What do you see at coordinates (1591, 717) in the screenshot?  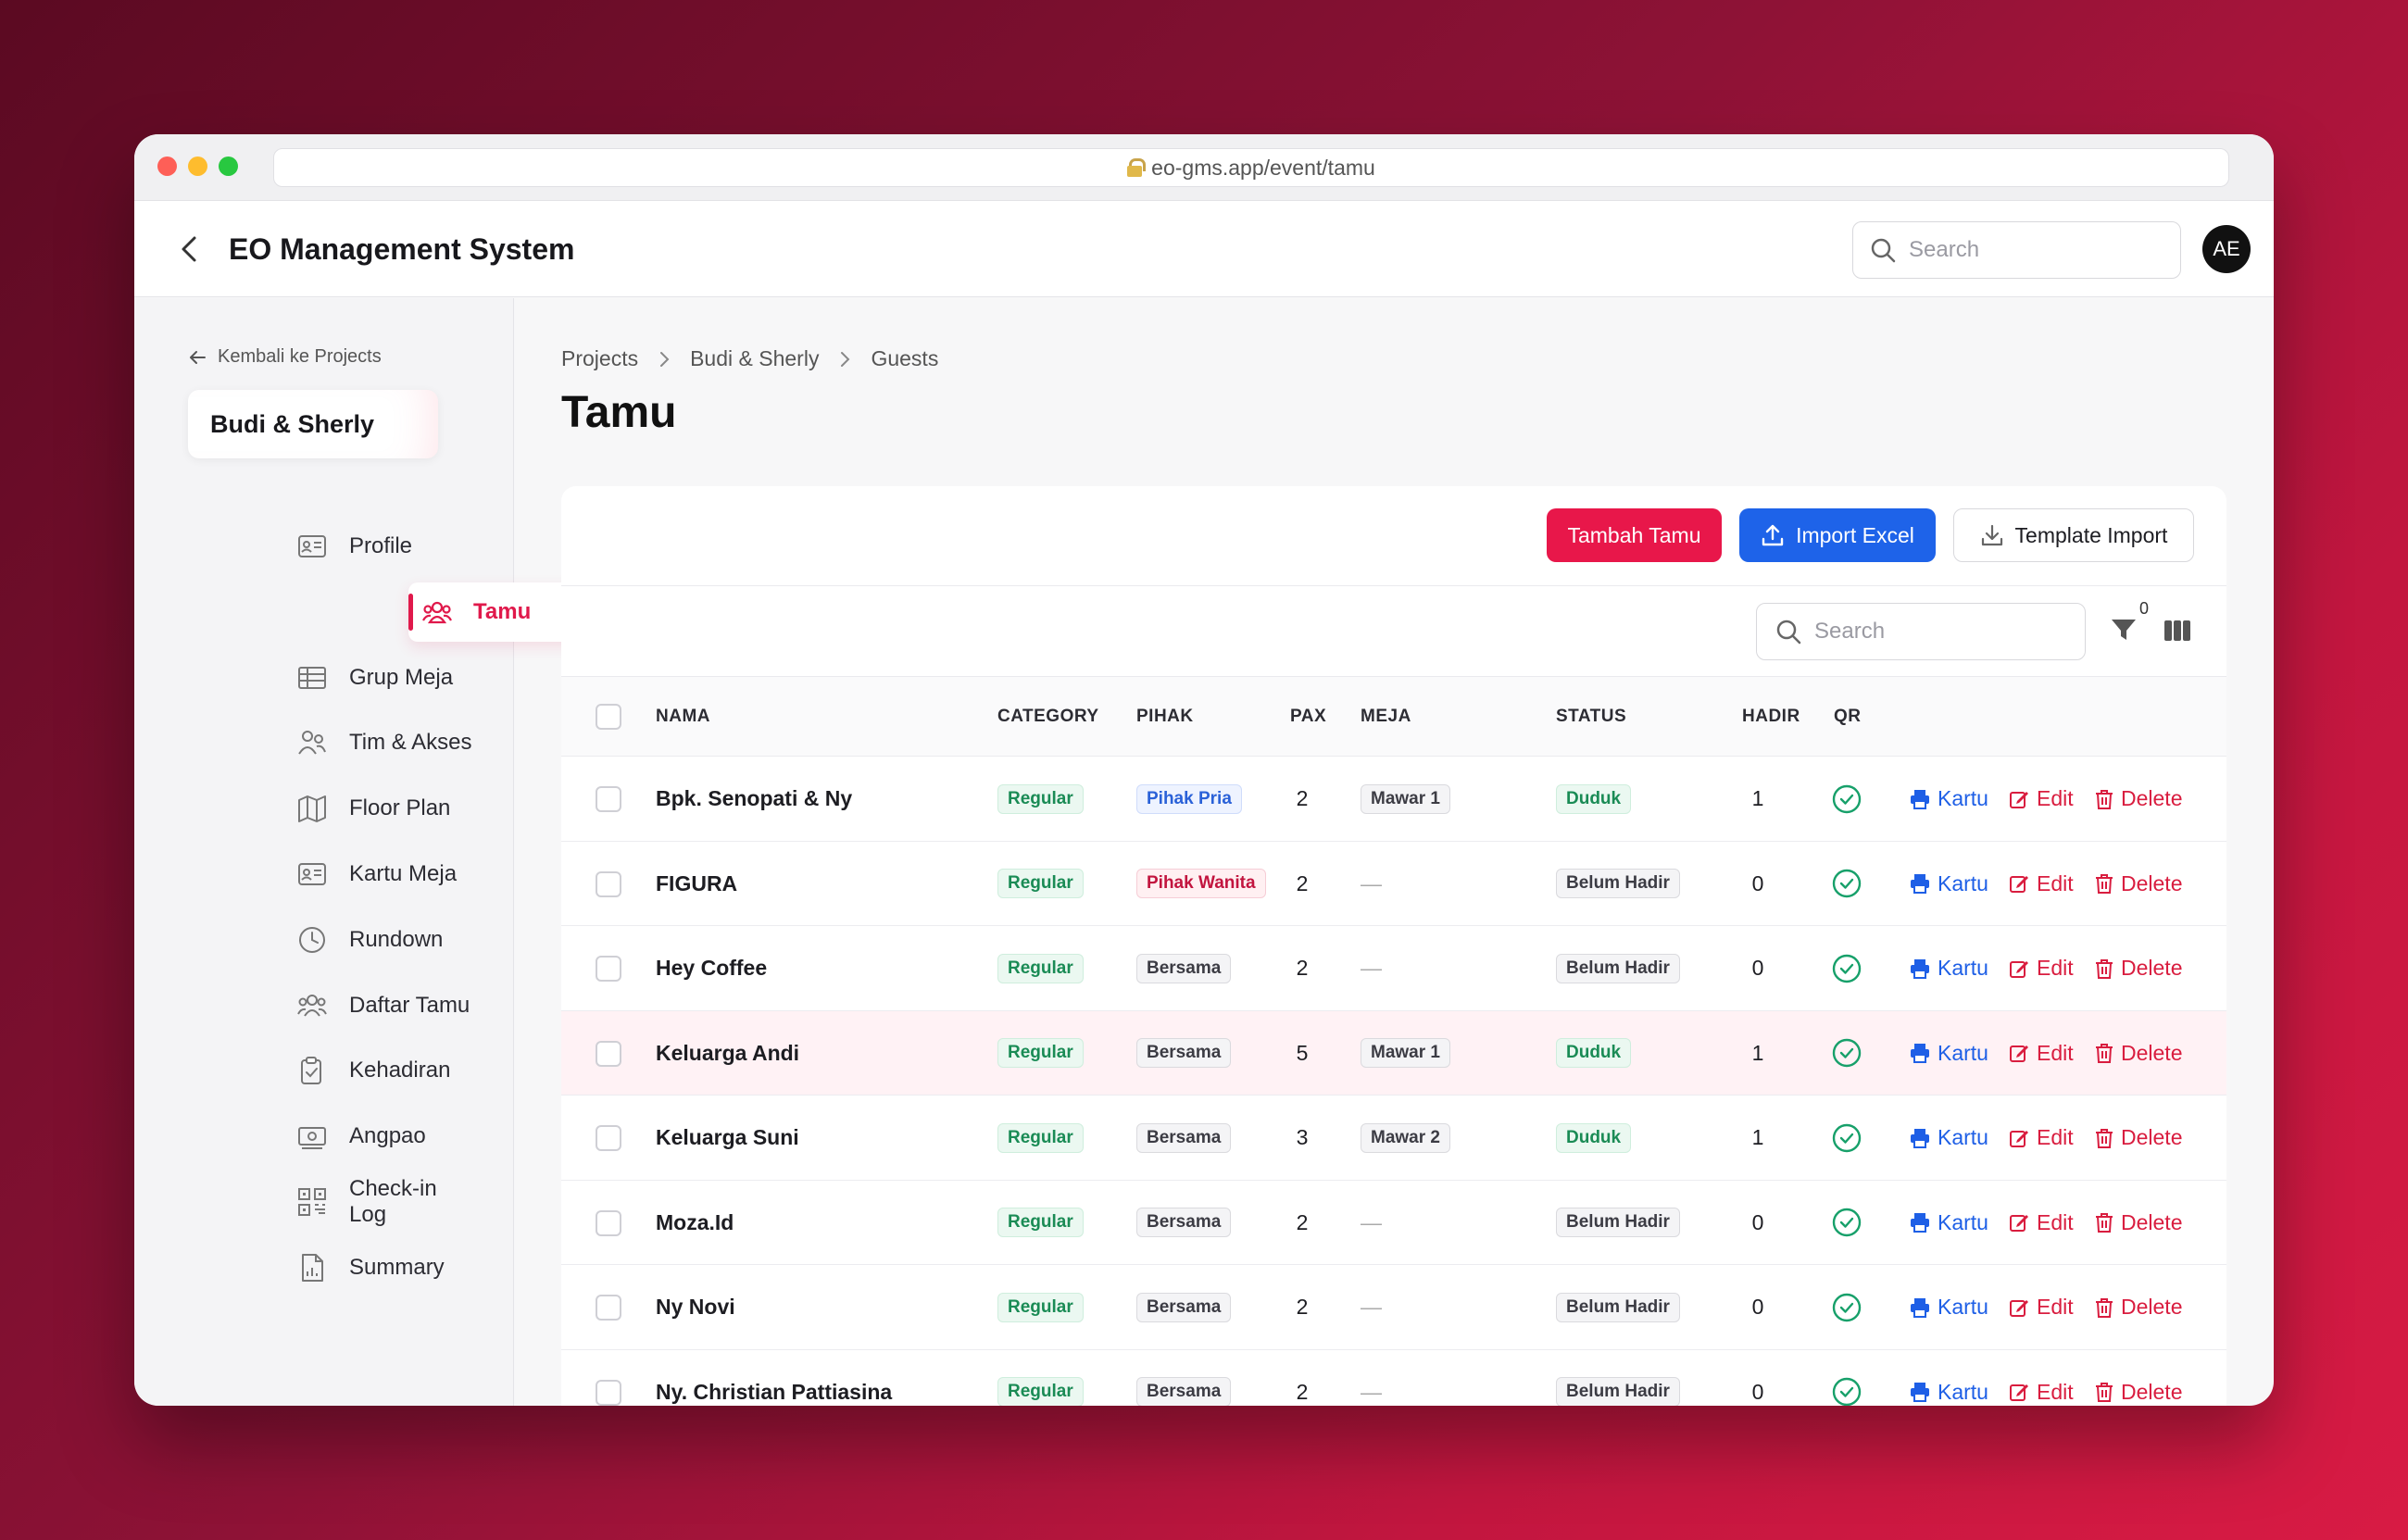 I see `col-status: STATUS` at bounding box center [1591, 717].